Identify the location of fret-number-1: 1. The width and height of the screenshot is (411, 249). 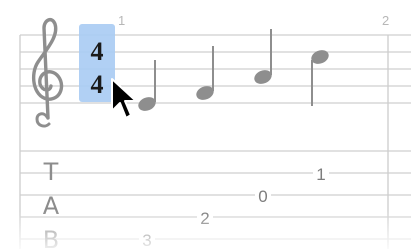
(320, 174).